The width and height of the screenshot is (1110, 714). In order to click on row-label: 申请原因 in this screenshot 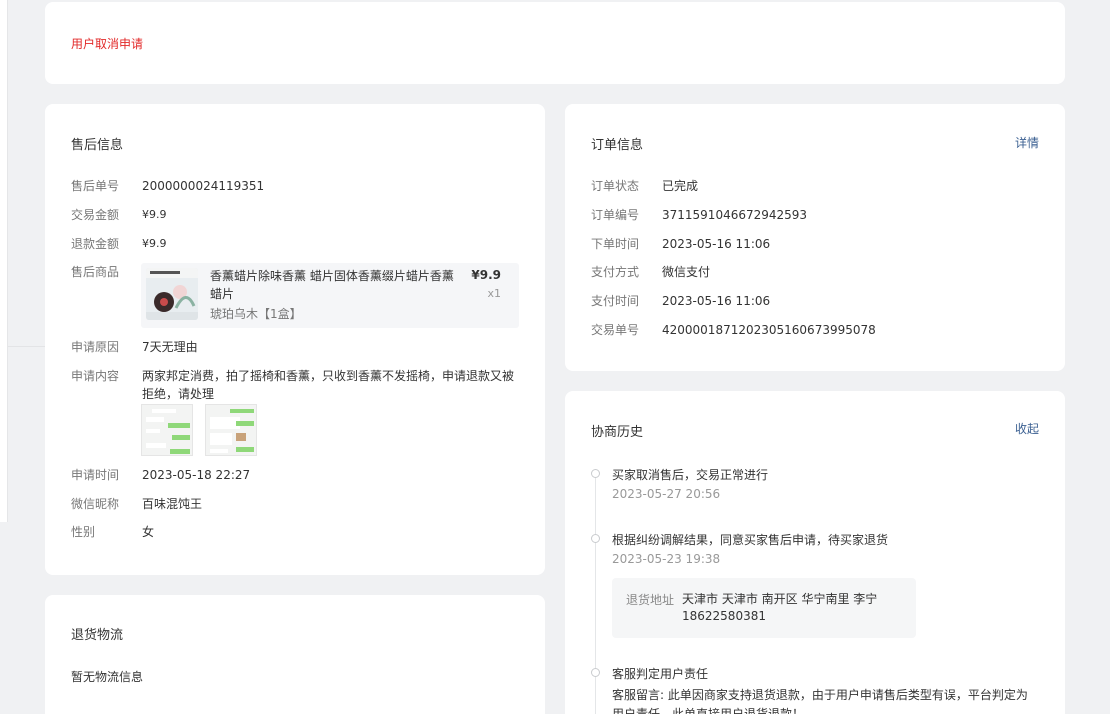, I will do `click(95, 347)`.